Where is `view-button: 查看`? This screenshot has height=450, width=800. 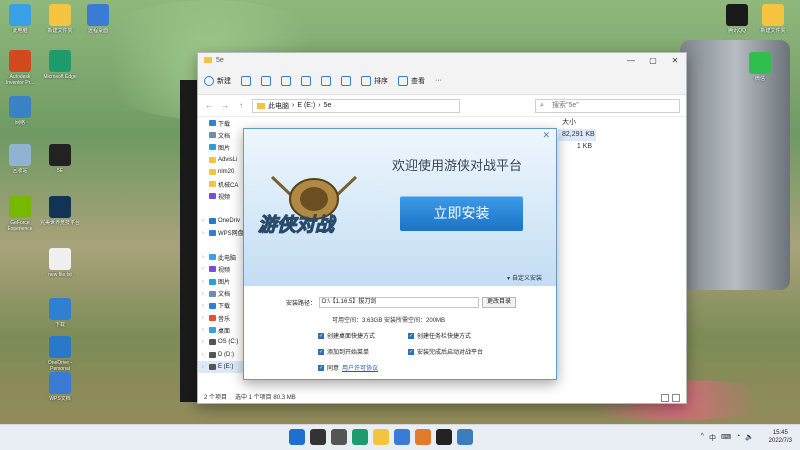 view-button: 查看 is located at coordinates (411, 80).